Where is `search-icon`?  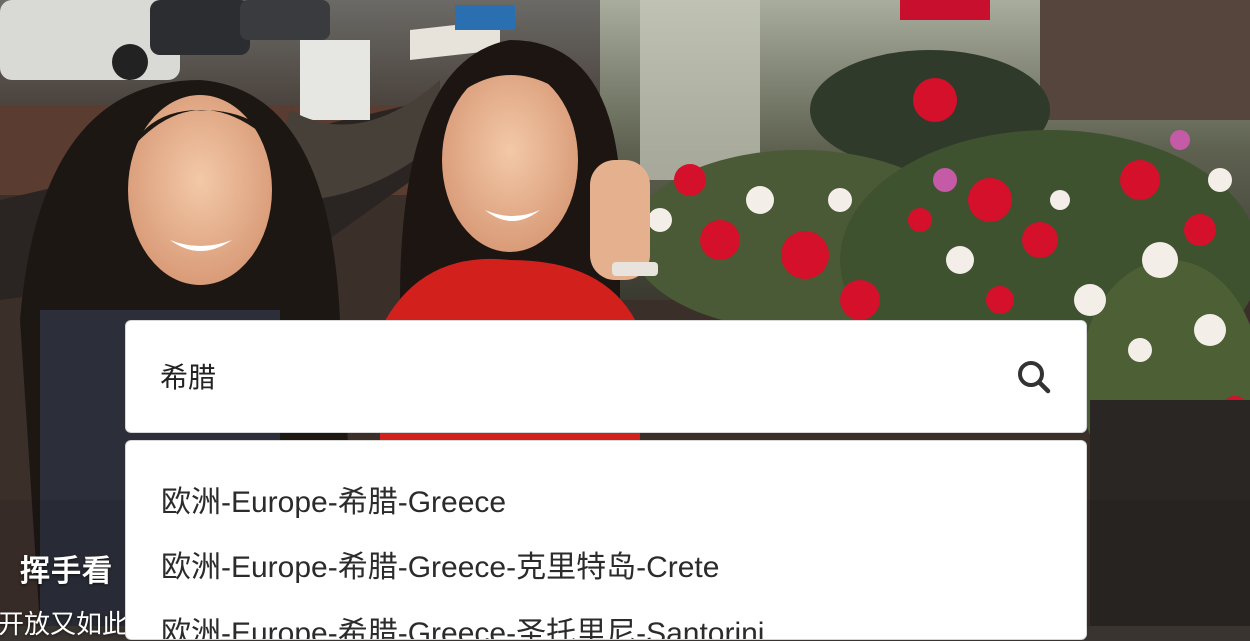 search-icon is located at coordinates (1034, 377).